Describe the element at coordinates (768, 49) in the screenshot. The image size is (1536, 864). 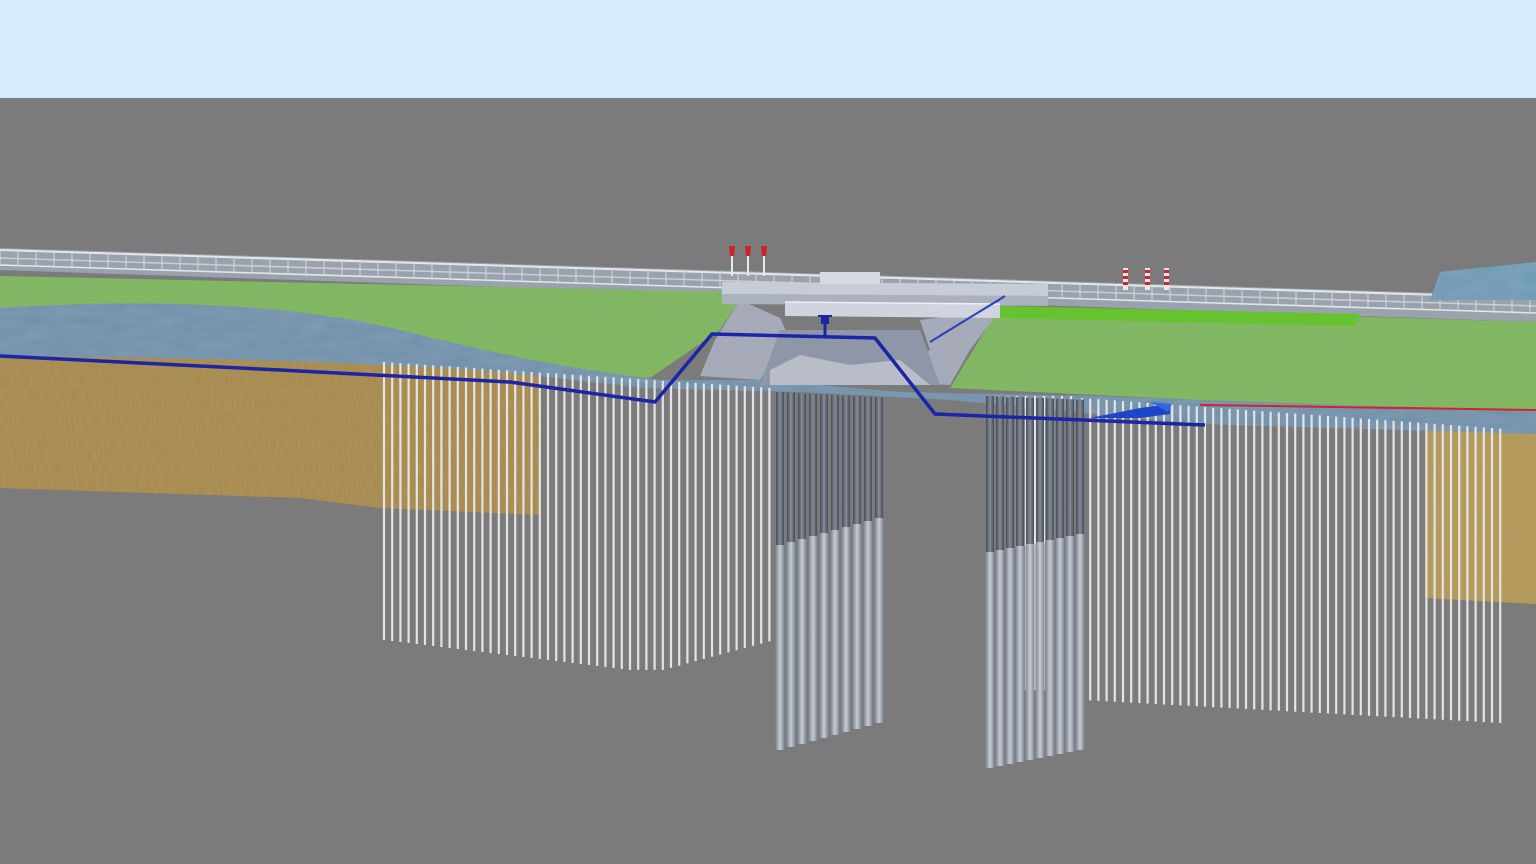
I see `sky` at that location.